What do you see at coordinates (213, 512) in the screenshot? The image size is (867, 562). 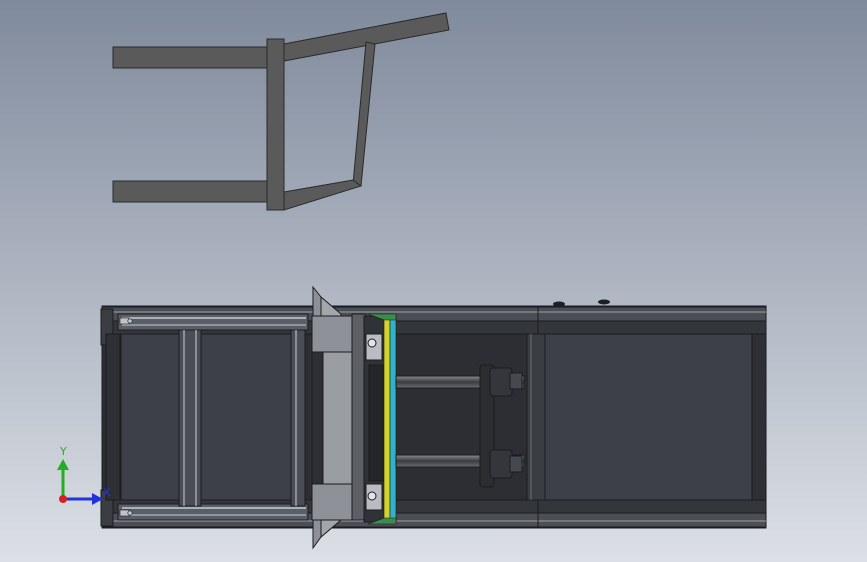 I see `left-bottom-guide` at bounding box center [213, 512].